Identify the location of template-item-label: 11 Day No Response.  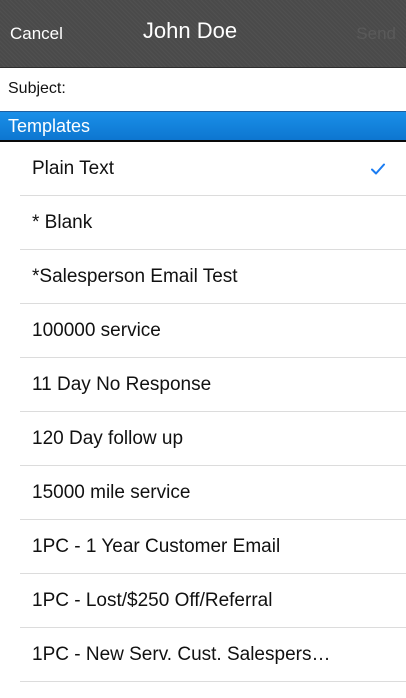
(122, 384).